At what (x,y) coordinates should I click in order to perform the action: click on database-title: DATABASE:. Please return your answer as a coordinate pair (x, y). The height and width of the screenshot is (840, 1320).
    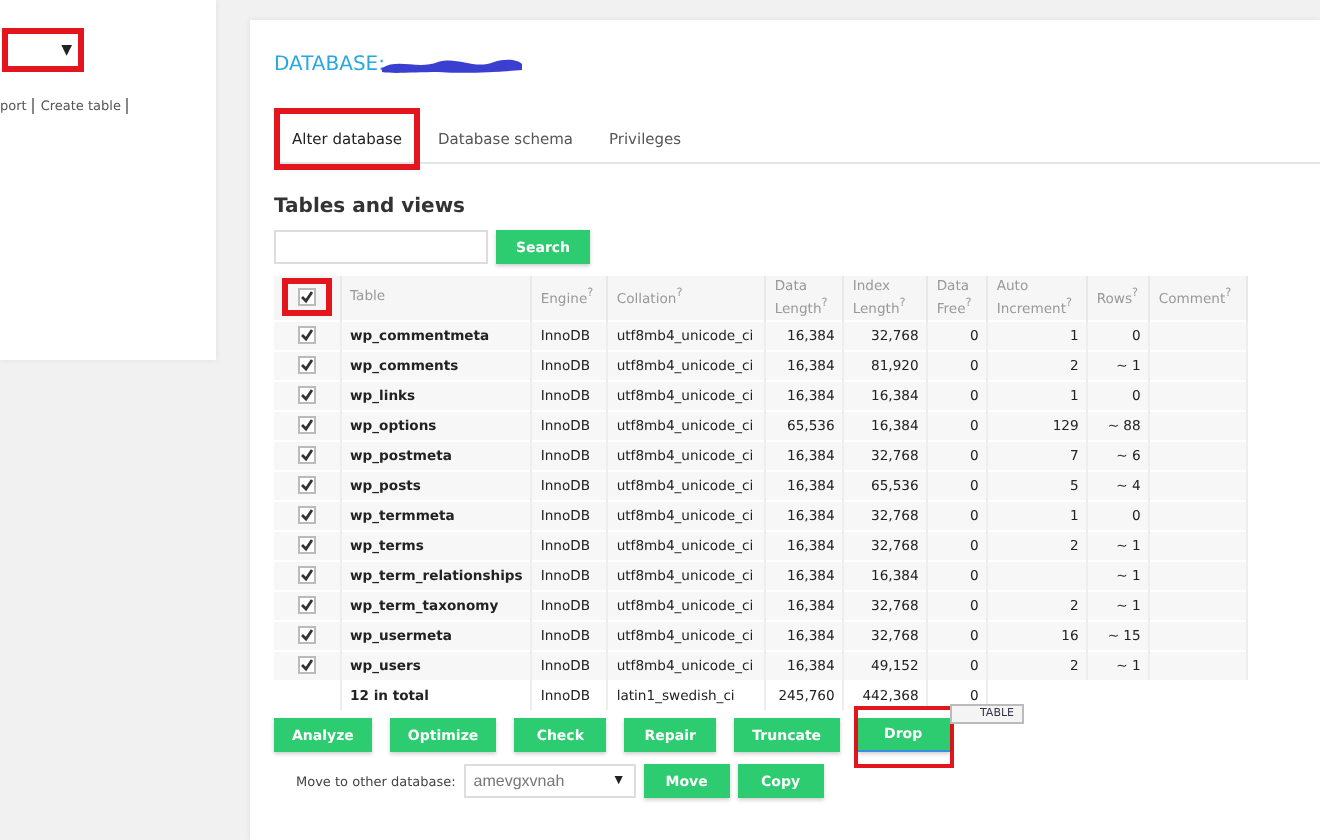
    Looking at the image, I should click on (329, 64).